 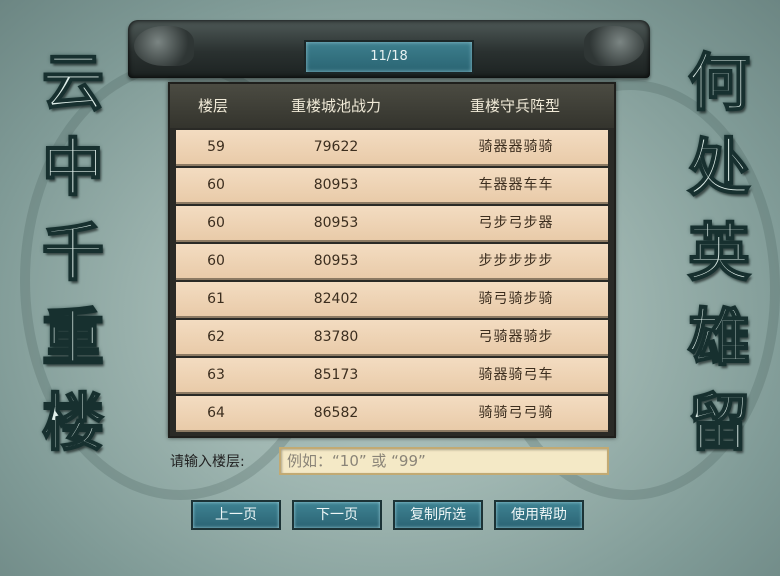 I want to click on column-header-power: 重楼城池战力, so click(x=335, y=106).